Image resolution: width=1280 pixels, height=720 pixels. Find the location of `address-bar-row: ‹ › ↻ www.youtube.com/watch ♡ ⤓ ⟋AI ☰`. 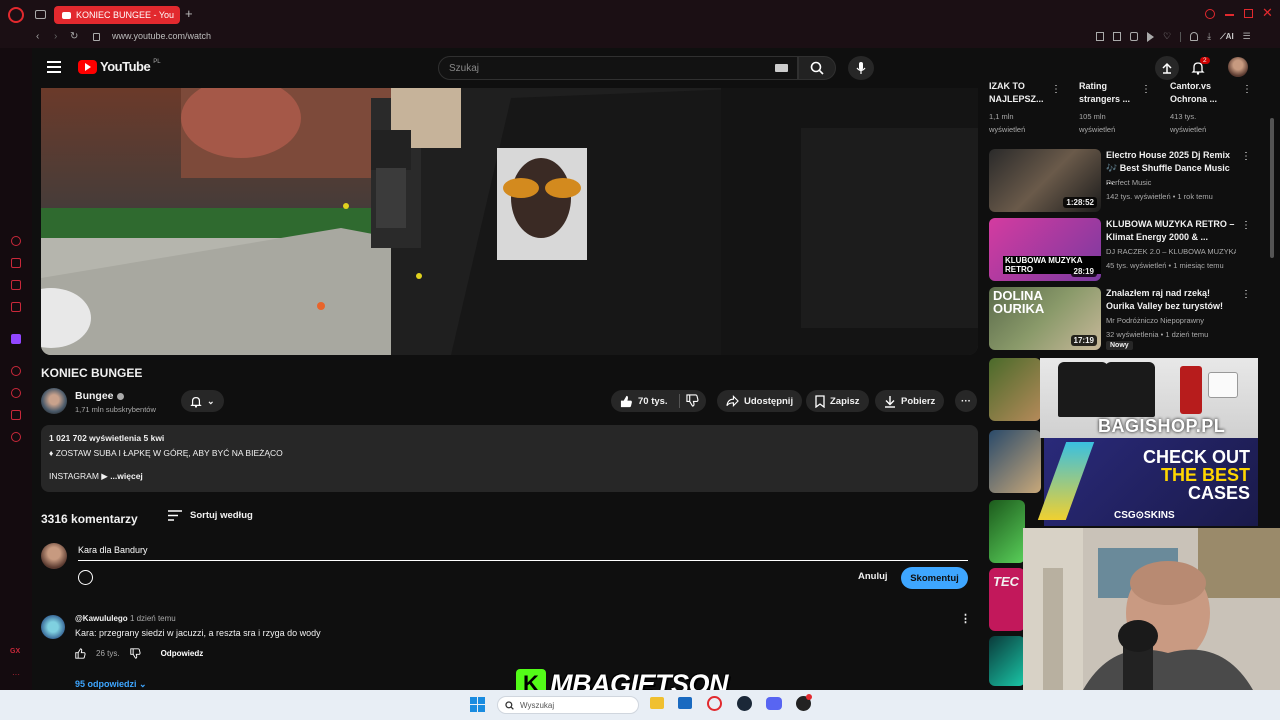

address-bar-row: ‹ › ↻ www.youtube.com/watch ♡ ⤓ ⟋AI ☰ is located at coordinates (640, 38).